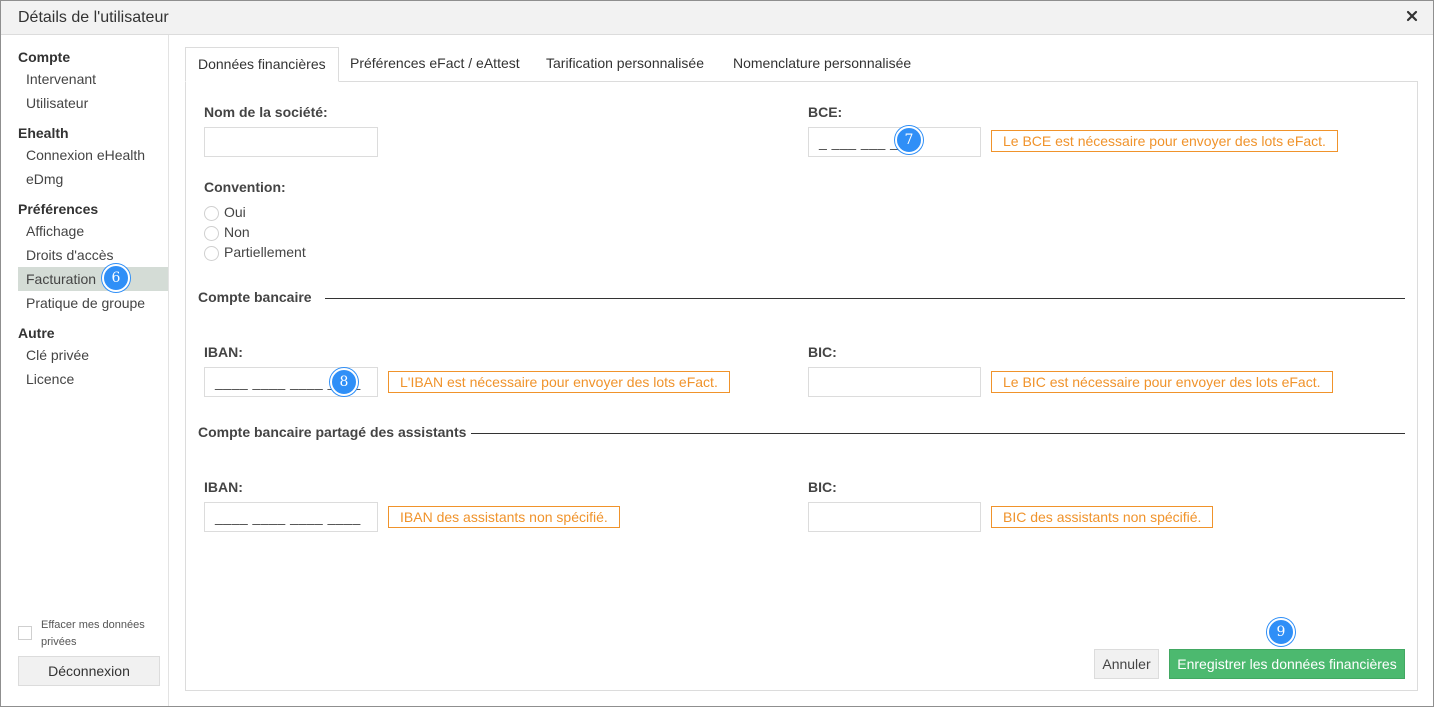 This screenshot has height=707, width=1434. What do you see at coordinates (291, 142) in the screenshot?
I see `company-name-input` at bounding box center [291, 142].